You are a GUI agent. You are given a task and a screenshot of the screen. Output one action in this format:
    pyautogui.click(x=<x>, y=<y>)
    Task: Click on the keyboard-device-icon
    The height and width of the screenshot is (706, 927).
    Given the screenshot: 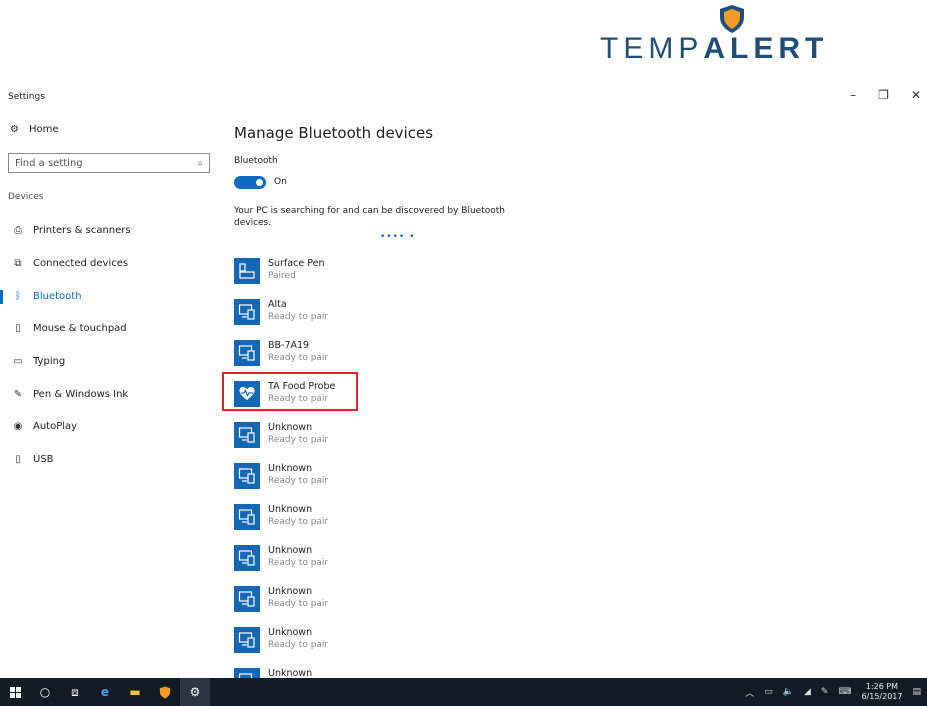 What is the action you would take?
    pyautogui.click(x=247, y=271)
    